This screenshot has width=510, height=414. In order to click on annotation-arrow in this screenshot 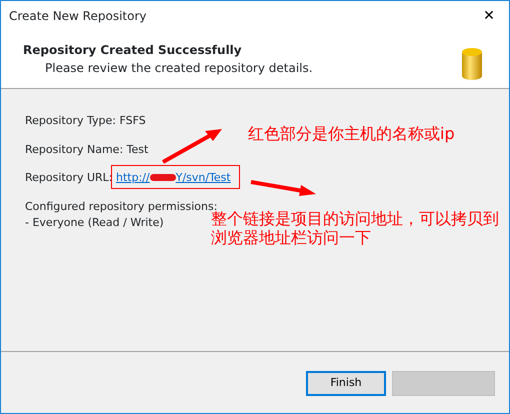, I will do `click(283, 189)`.